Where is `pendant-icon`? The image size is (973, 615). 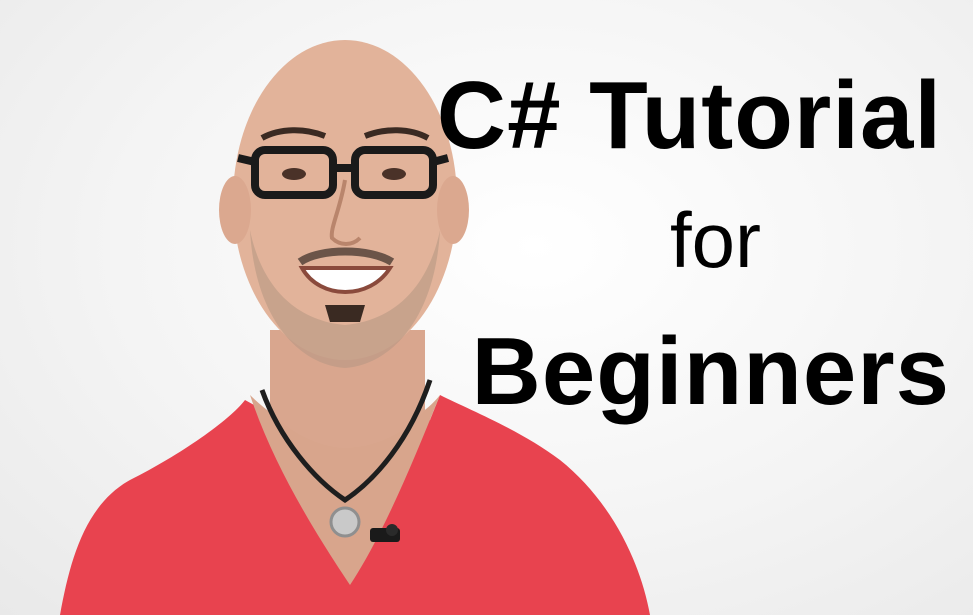
pendant-icon is located at coordinates (345, 522).